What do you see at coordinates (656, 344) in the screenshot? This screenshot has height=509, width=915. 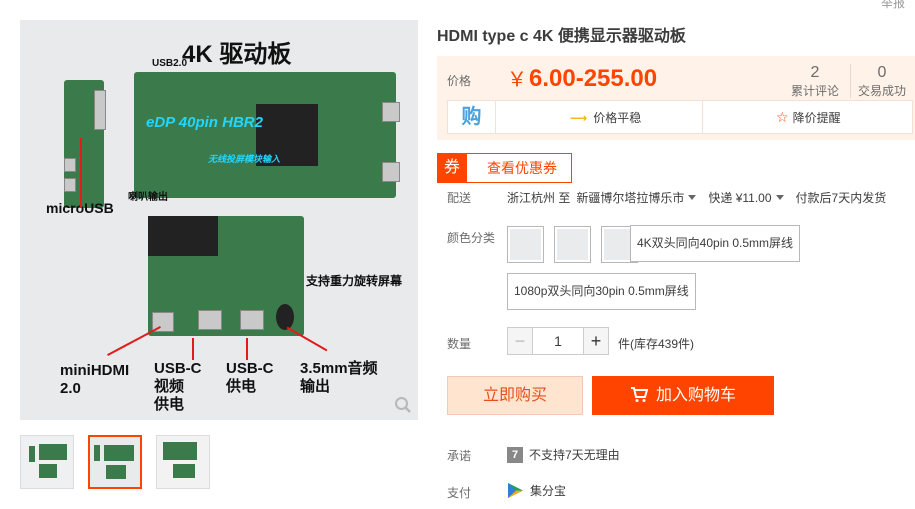 I see `stock-text: 件(库存439件)` at bounding box center [656, 344].